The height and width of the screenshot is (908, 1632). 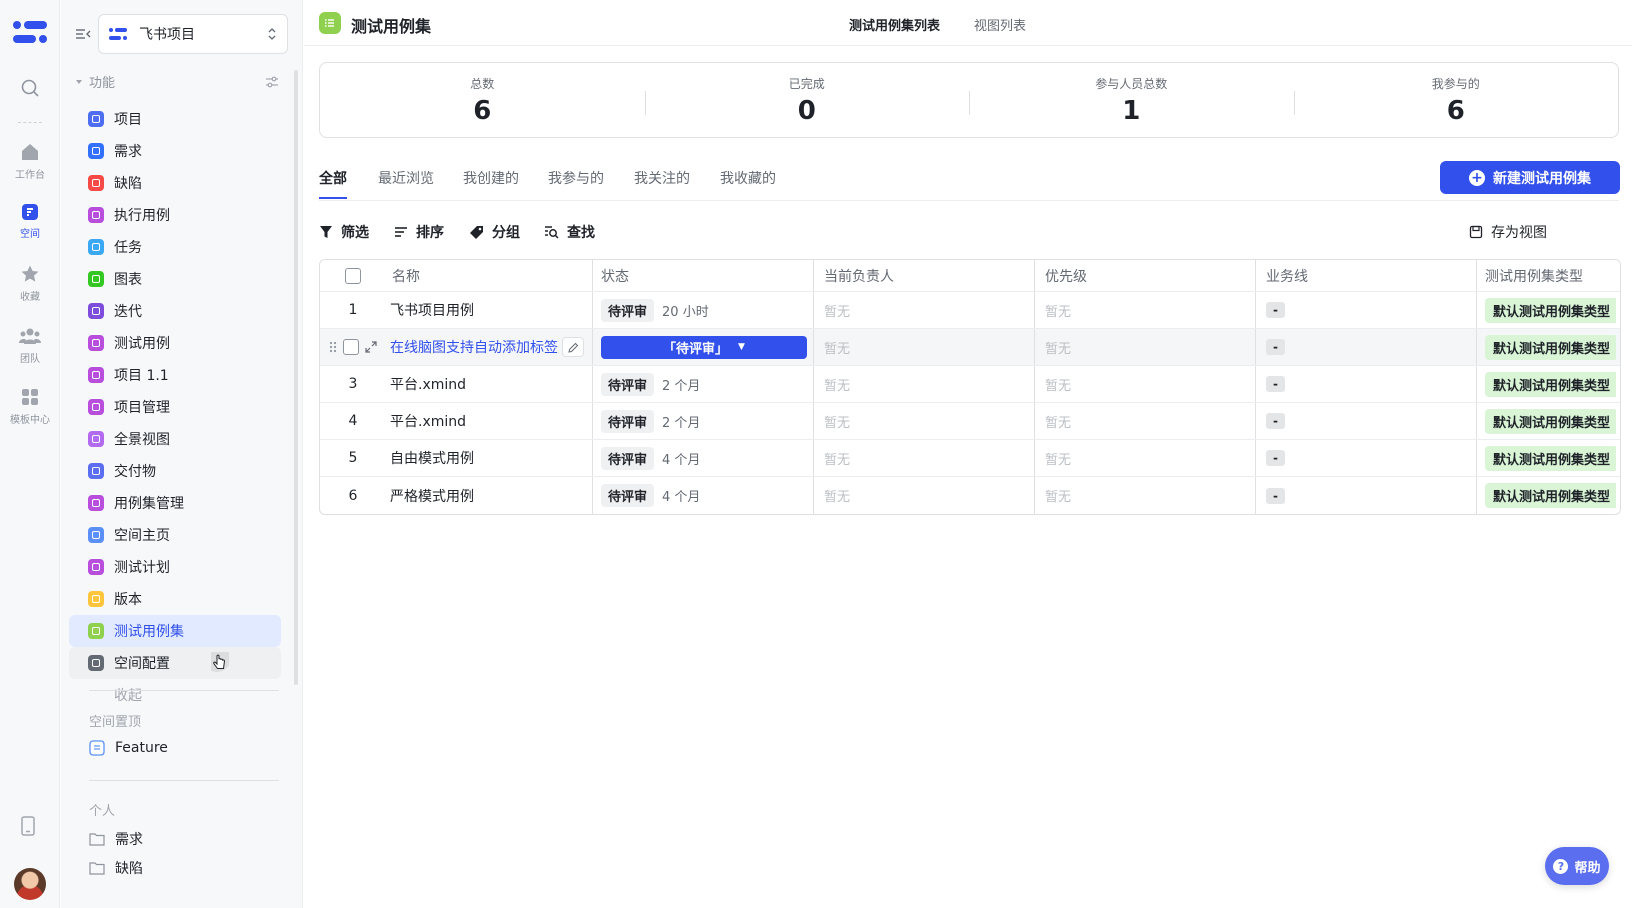 What do you see at coordinates (175, 215) in the screenshot?
I see `sidebar-item: 执行用例` at bounding box center [175, 215].